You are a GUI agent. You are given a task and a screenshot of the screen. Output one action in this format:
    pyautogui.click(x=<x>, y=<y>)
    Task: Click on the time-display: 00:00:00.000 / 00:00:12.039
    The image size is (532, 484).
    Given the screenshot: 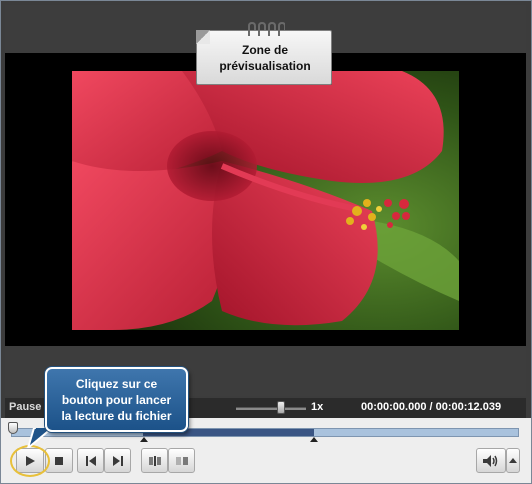 What is the action you would take?
    pyautogui.click(x=431, y=407)
    